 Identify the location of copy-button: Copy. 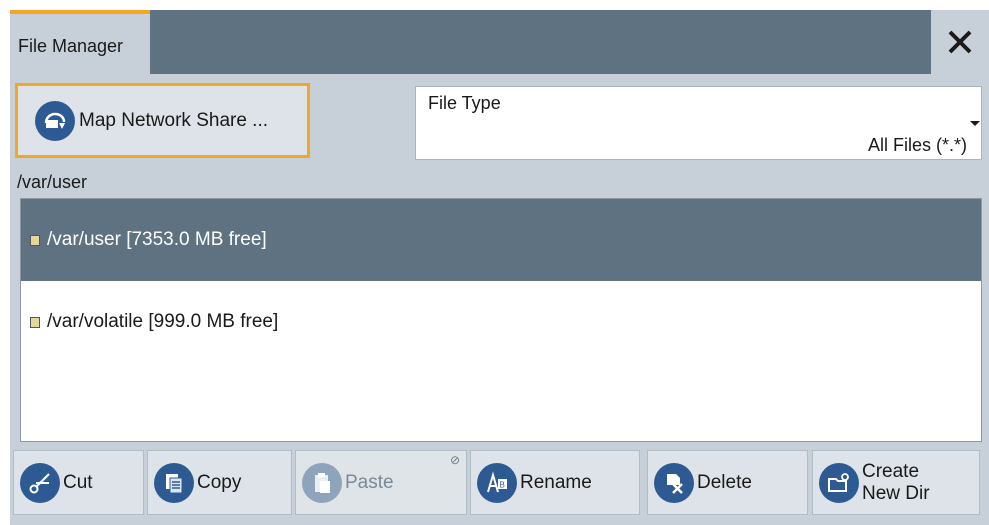
(219, 482).